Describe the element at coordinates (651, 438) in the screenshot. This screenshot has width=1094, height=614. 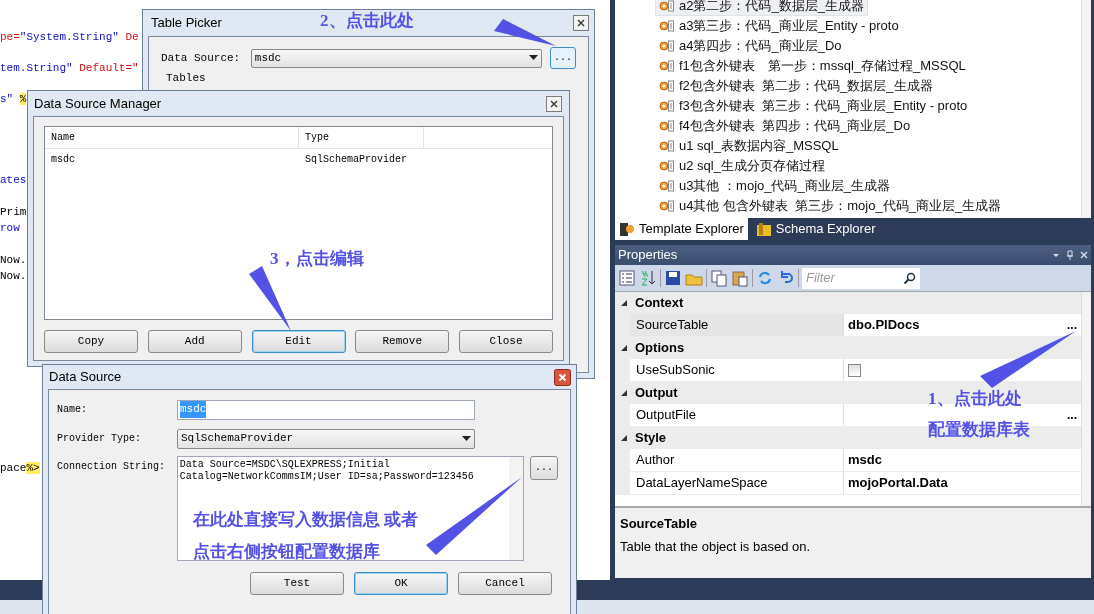
I see `category-header: Style` at that location.